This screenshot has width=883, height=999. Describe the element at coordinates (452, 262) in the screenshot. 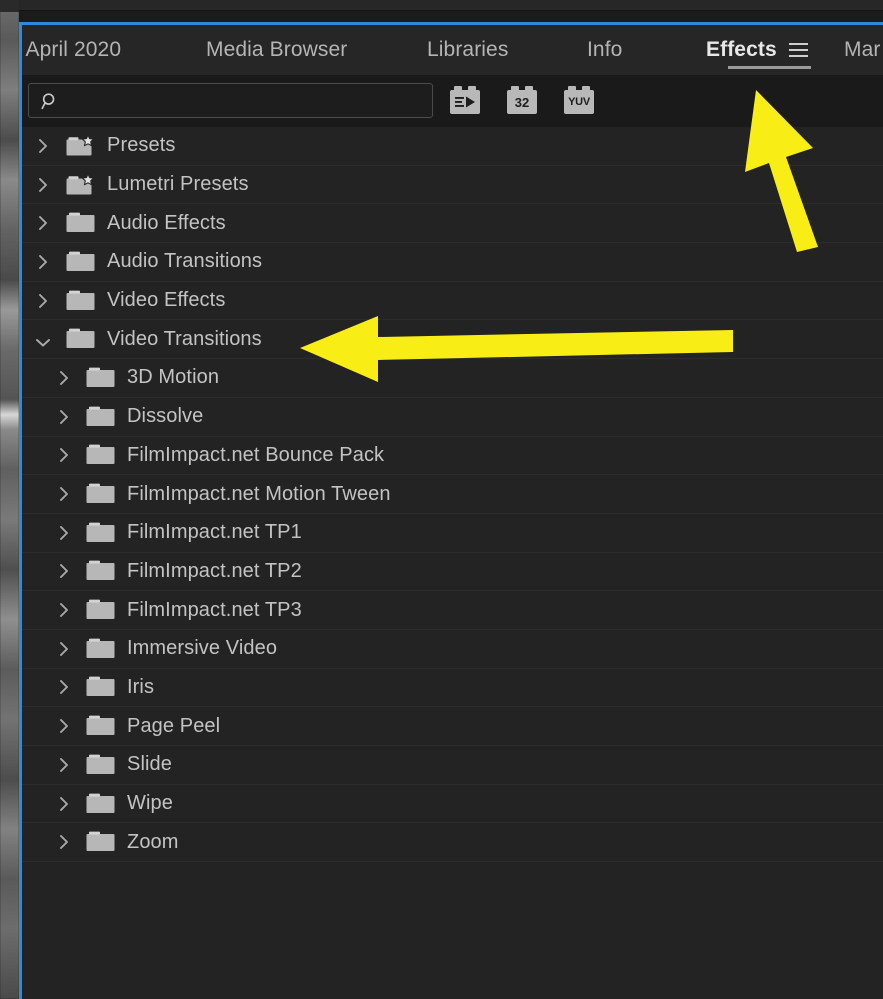

I see `tree-row: Audio Transitions` at that location.